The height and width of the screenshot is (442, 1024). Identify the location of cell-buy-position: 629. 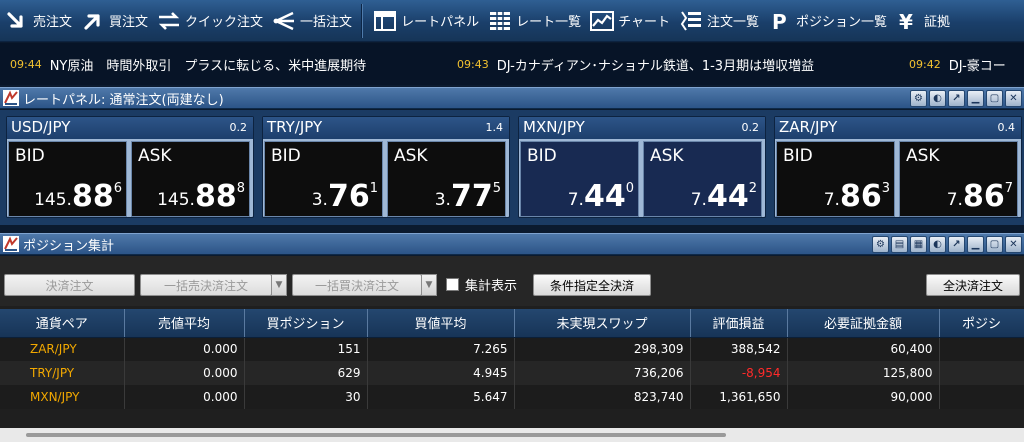
(306, 373).